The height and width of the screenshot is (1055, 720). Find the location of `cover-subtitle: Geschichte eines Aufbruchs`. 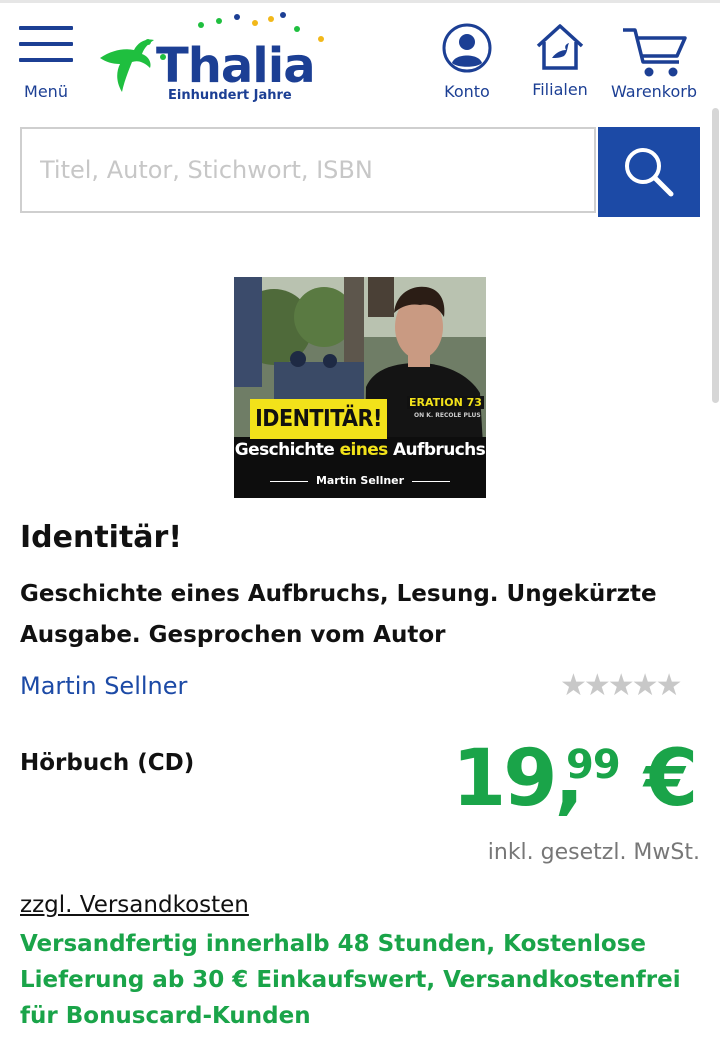

cover-subtitle: Geschichte eines Aufbruchs is located at coordinates (360, 450).